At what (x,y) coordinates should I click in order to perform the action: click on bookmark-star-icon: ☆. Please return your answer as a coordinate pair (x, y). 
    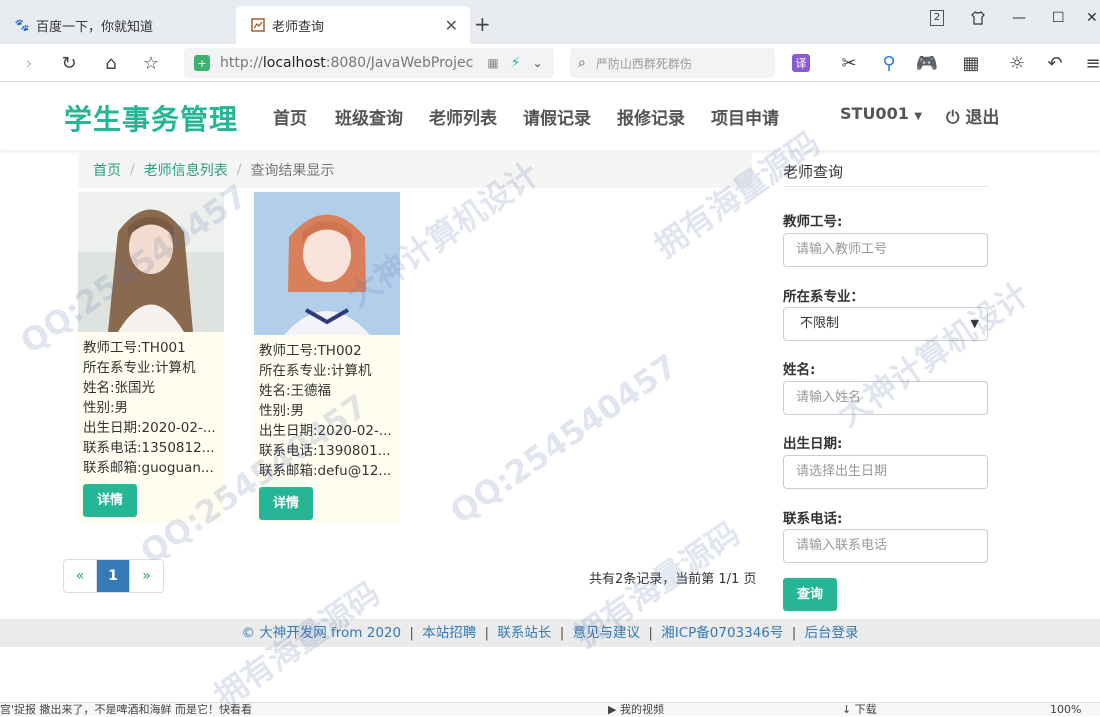
    Looking at the image, I should click on (151, 63).